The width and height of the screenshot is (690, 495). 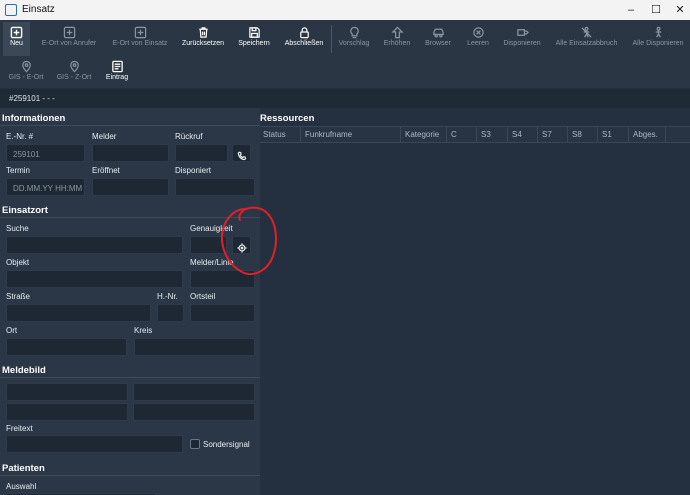 I want to click on clear-circle-icon, so click(x=478, y=31).